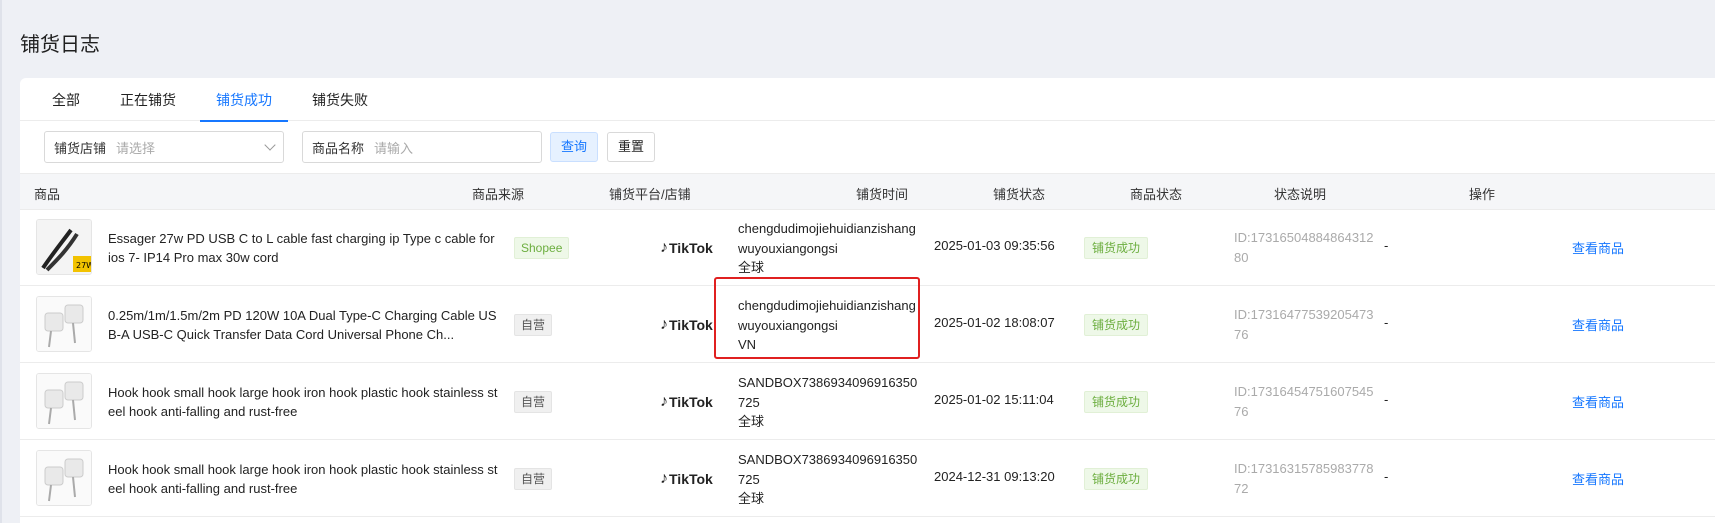 The height and width of the screenshot is (523, 1715). Describe the element at coordinates (244, 100) in the screenshot. I see `tab-success: 铺货成功` at that location.